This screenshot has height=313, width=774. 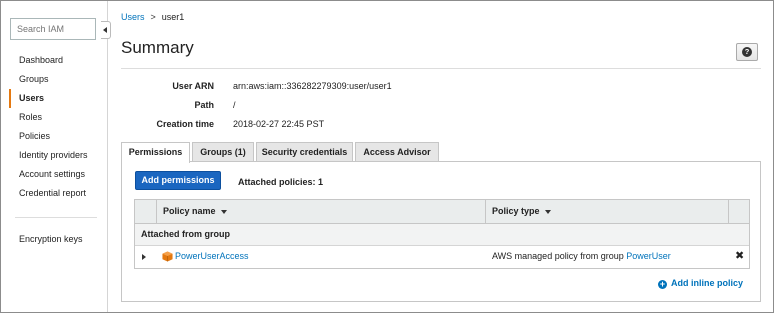 What do you see at coordinates (56, 98) in the screenshot?
I see `sidebar-item-users: Users` at bounding box center [56, 98].